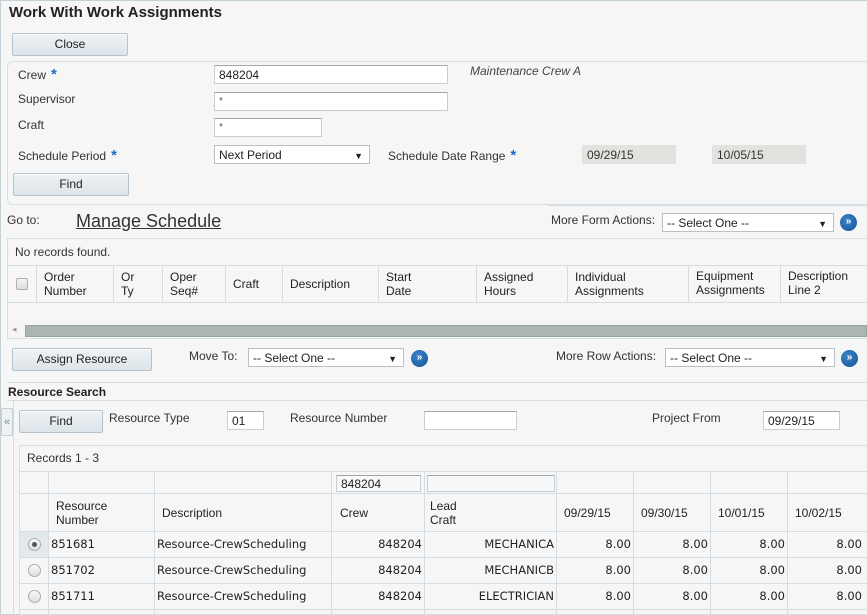  What do you see at coordinates (519, 570) in the screenshot?
I see `lead-craft-cell: MECHANICB` at bounding box center [519, 570].